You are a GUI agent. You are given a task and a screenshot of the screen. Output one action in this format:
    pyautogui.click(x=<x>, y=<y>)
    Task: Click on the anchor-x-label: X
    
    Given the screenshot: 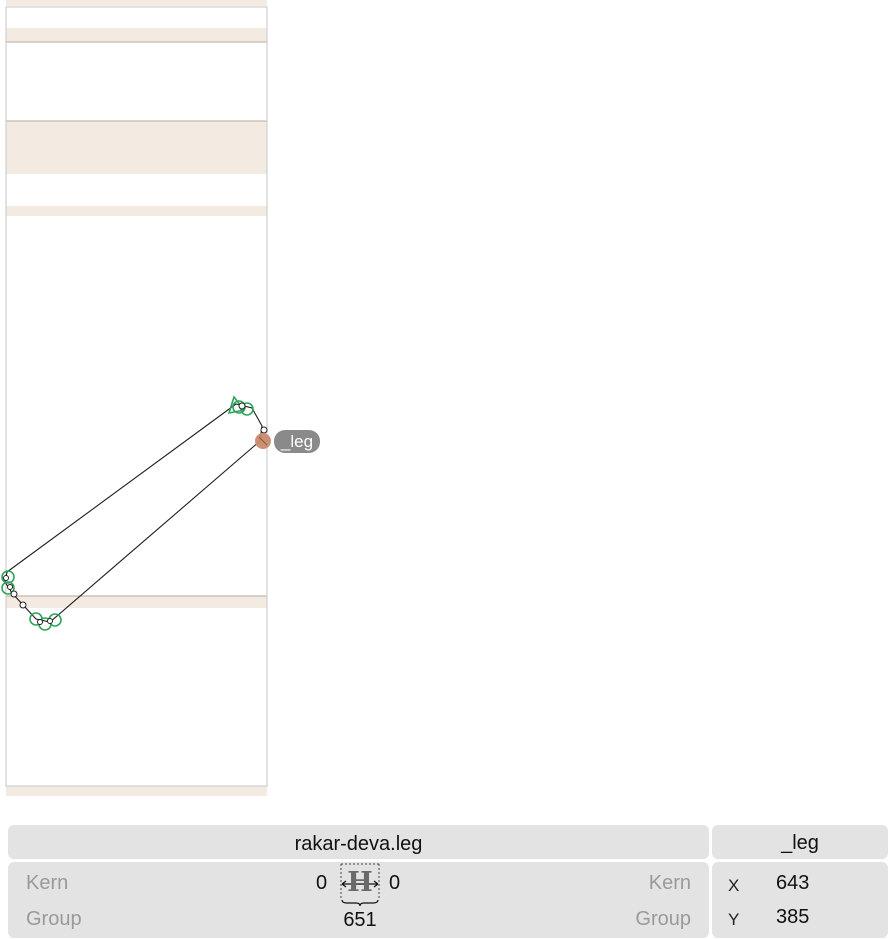 What is the action you would take?
    pyautogui.click(x=734, y=885)
    